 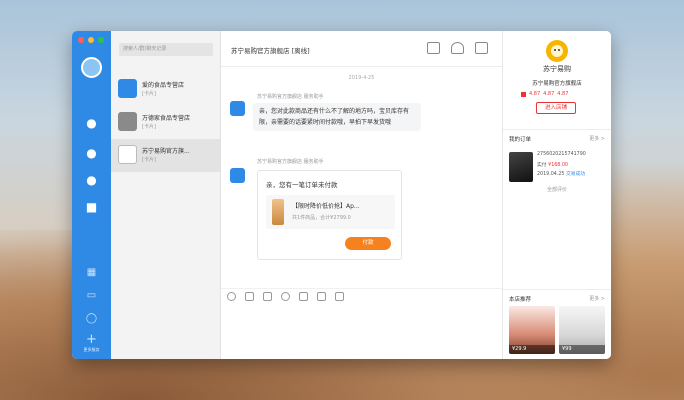 What do you see at coordinates (165, 155) in the screenshot?
I see `conversation-item-active: 苏宁易购官方旗... [卡片]` at bounding box center [165, 155].